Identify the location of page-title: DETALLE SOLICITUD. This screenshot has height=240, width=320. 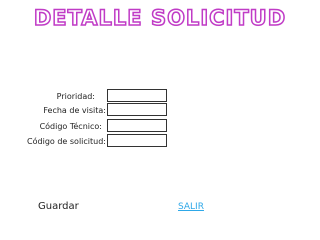
(160, 18).